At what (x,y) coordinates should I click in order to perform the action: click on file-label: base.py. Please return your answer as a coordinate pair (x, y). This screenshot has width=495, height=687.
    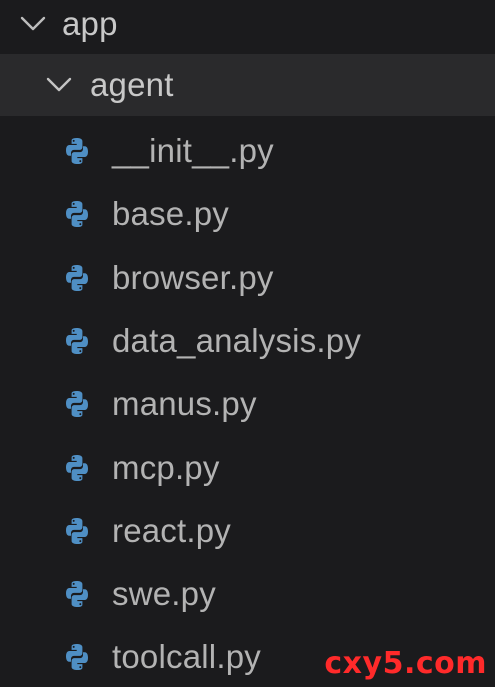
    Looking at the image, I should click on (170, 214).